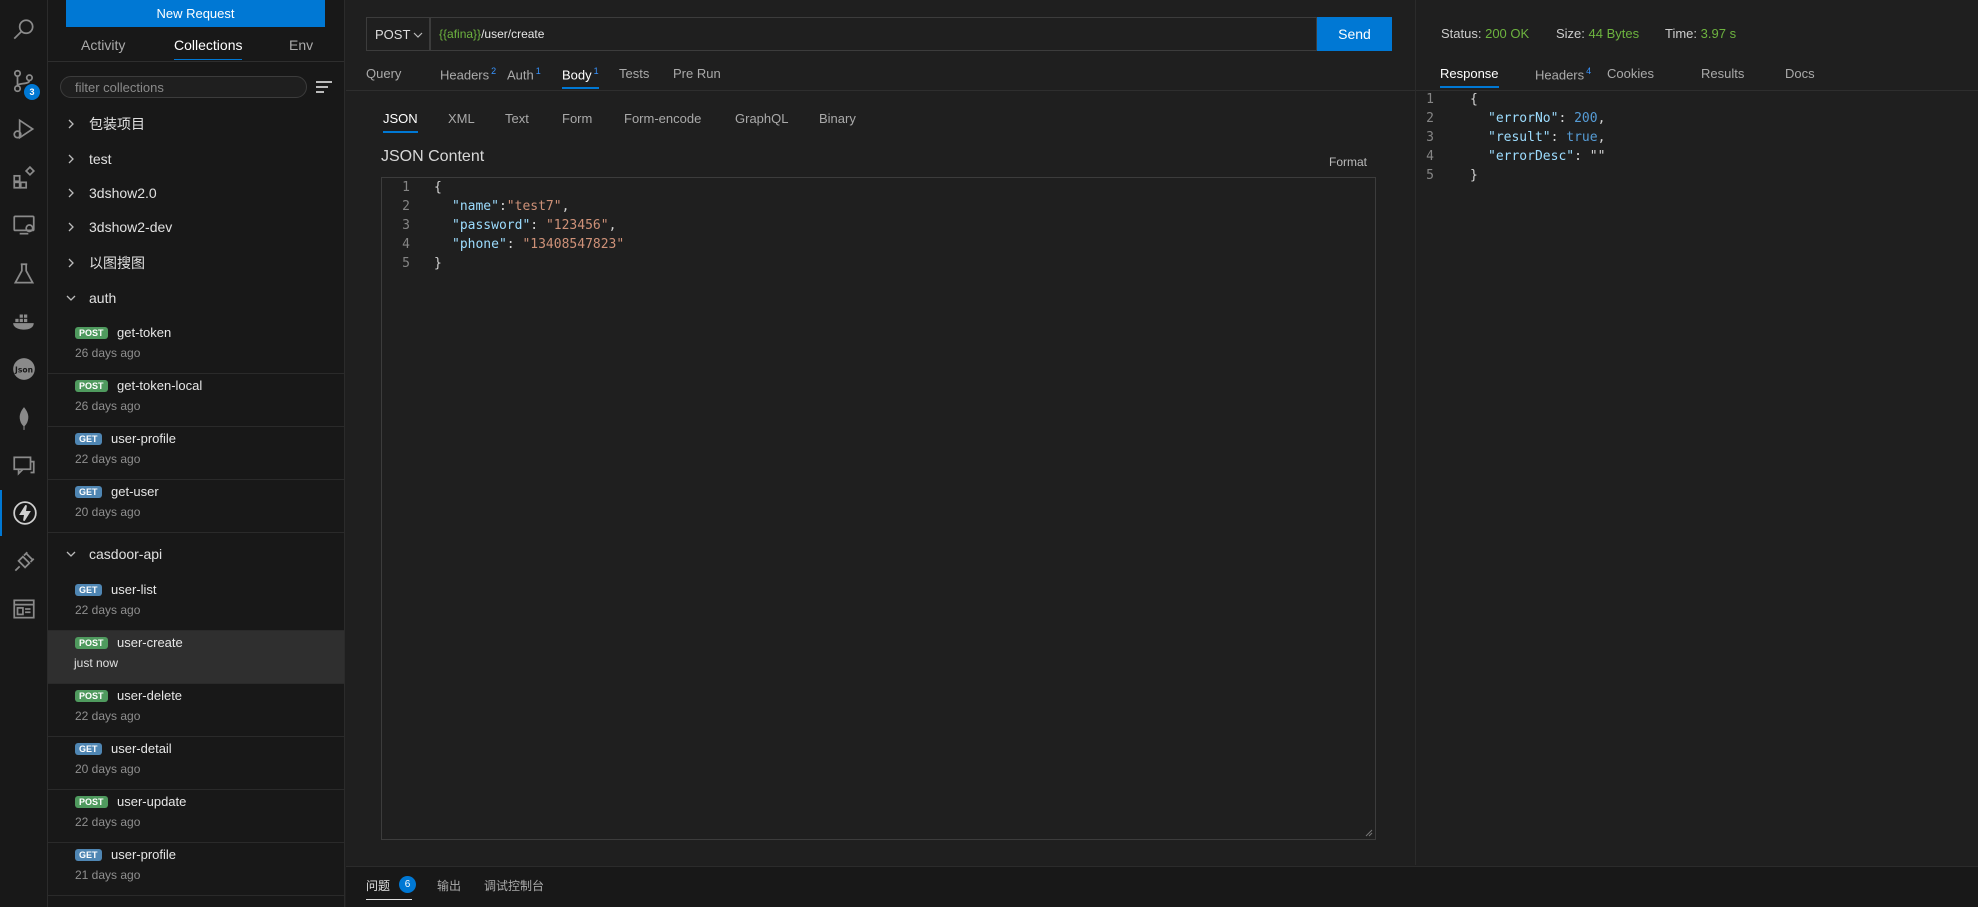 This screenshot has width=1978, height=907. What do you see at coordinates (196, 554) in the screenshot?
I see `folder-casdoor-api: casdoor-api` at bounding box center [196, 554].